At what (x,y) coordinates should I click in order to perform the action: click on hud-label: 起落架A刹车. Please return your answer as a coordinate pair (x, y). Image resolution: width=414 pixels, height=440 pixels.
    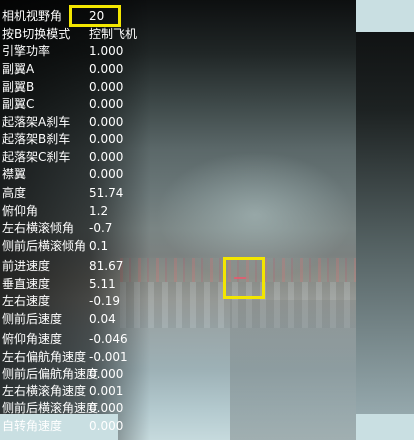
    Looking at the image, I should click on (36, 122).